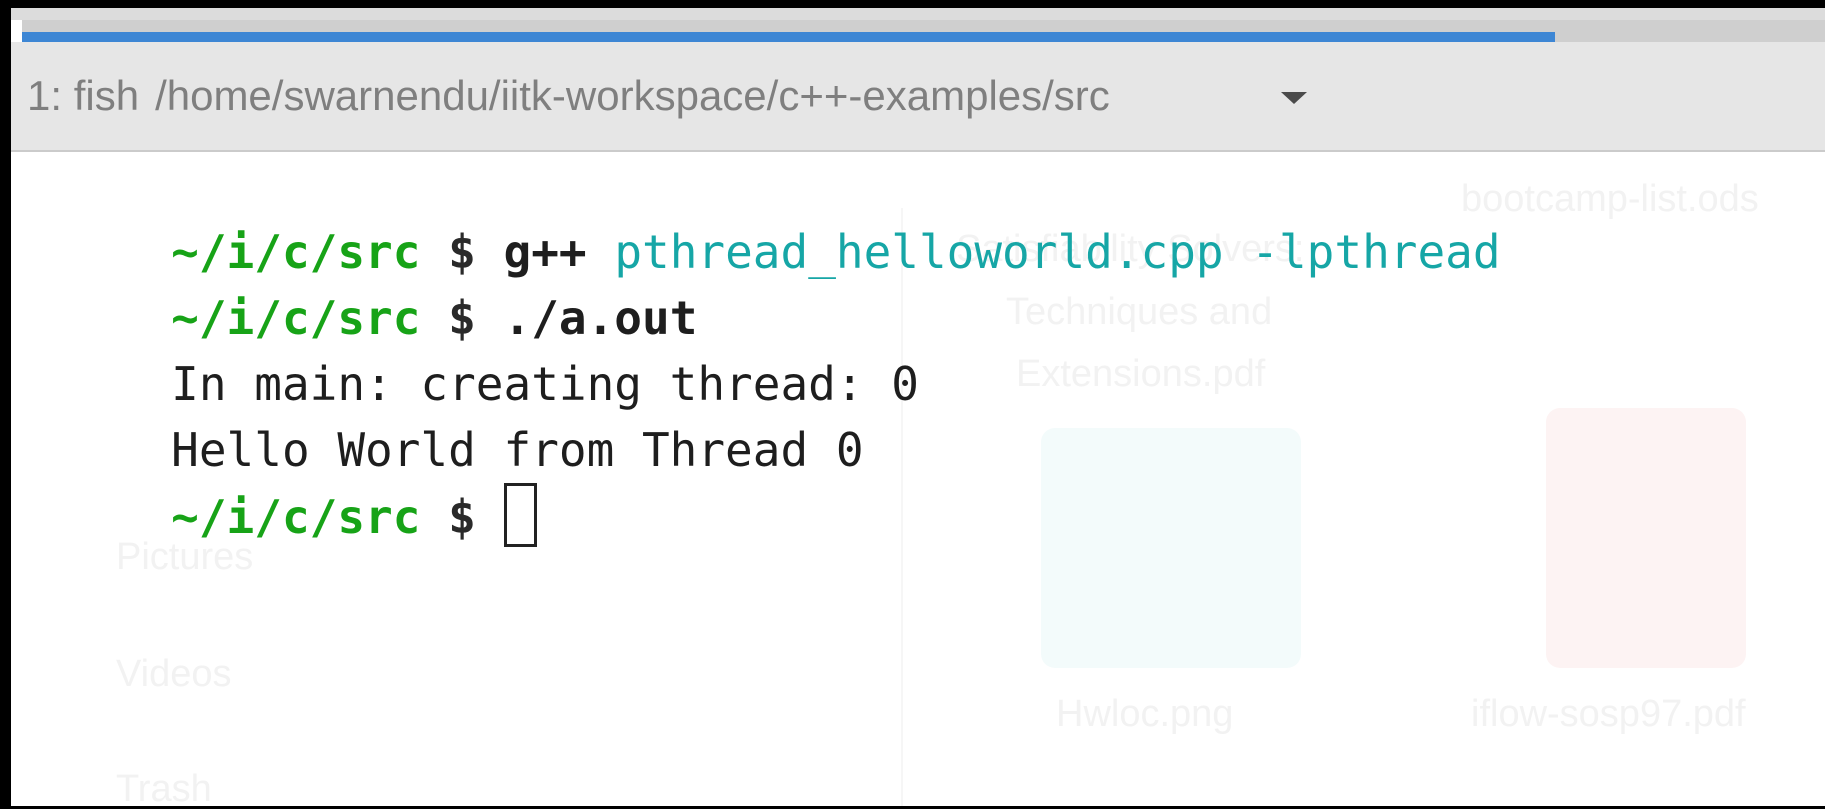 This screenshot has height=809, width=1825. I want to click on tab-index-label: 1: fish, so click(83, 95).